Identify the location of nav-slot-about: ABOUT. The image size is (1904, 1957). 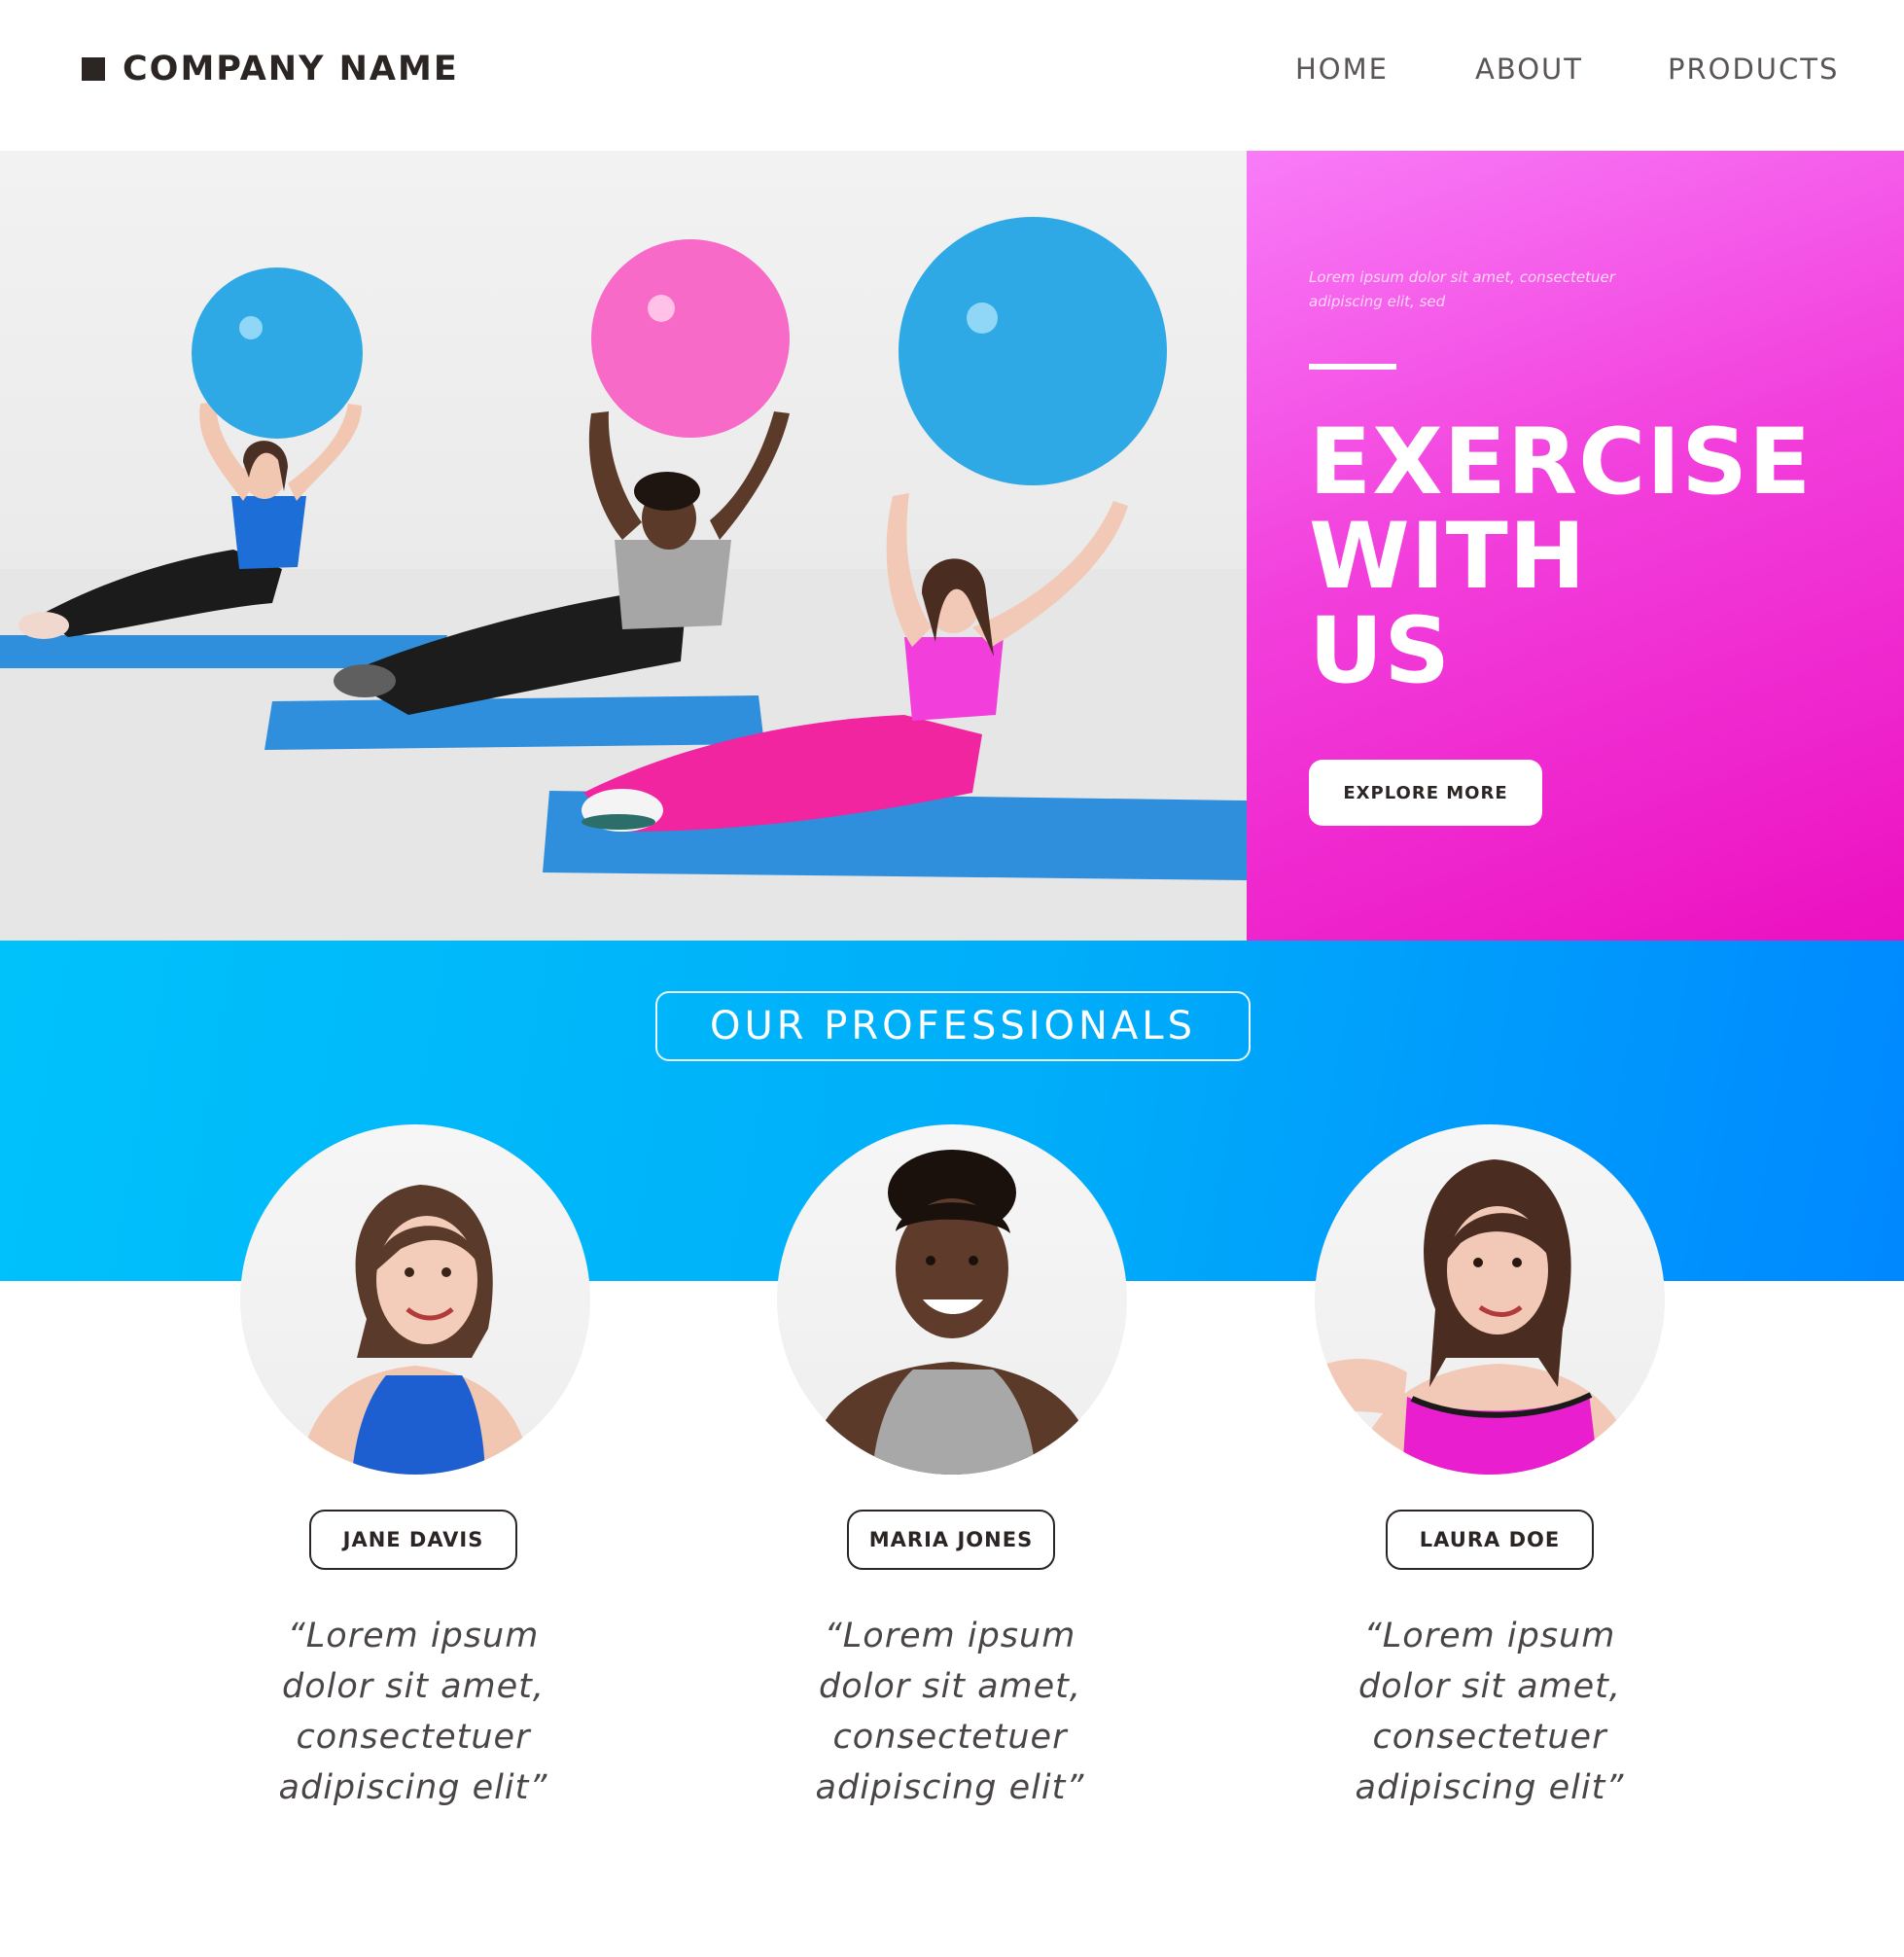
(1529, 69).